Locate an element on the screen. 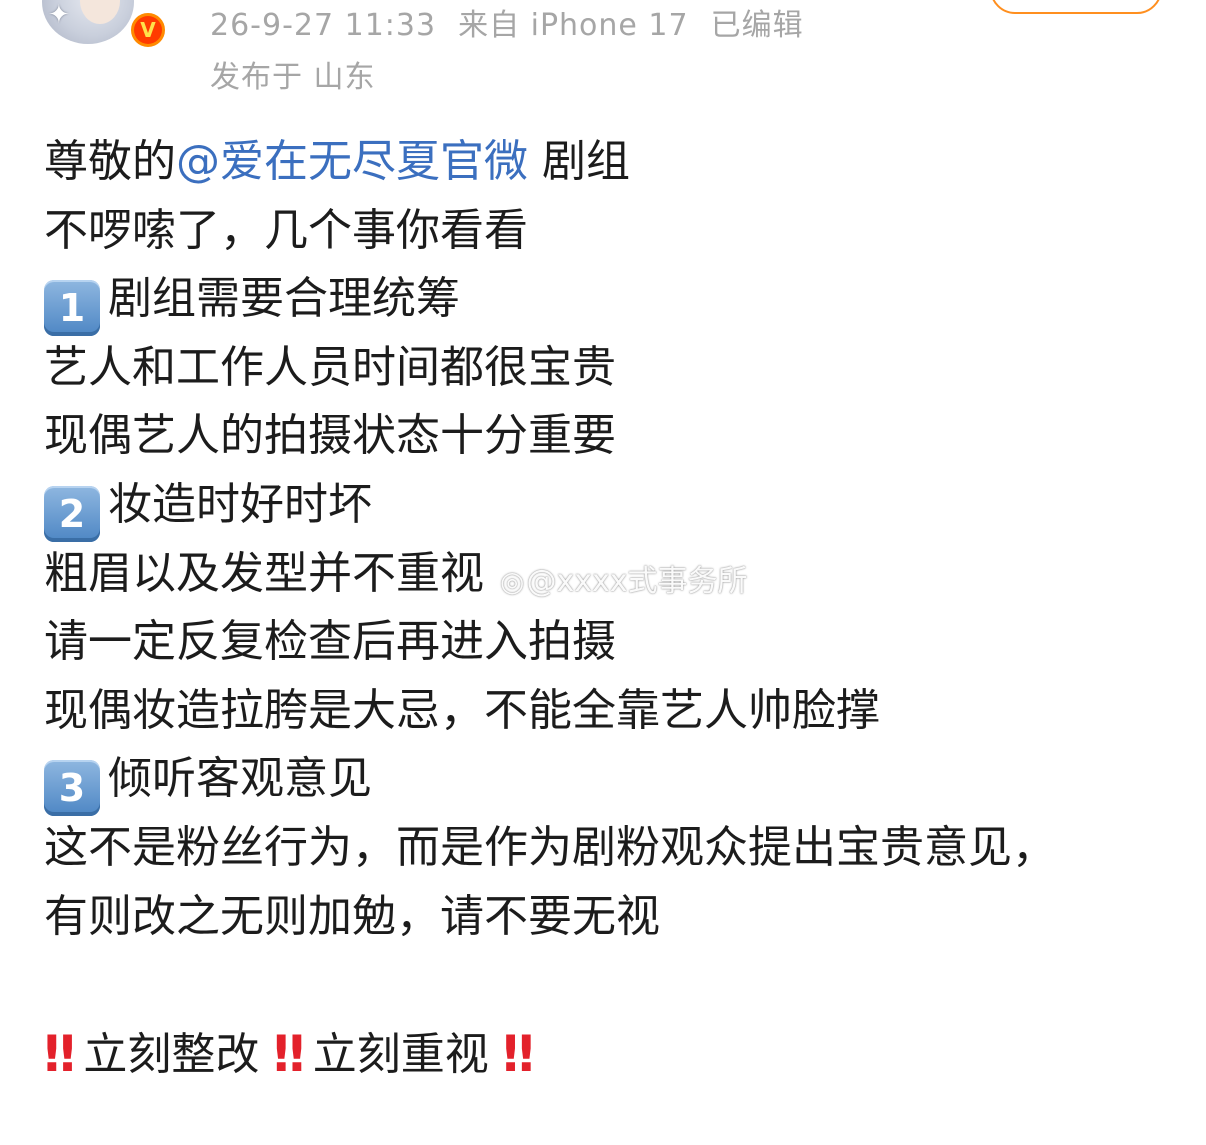  avatar-face is located at coordinates (100, 12).